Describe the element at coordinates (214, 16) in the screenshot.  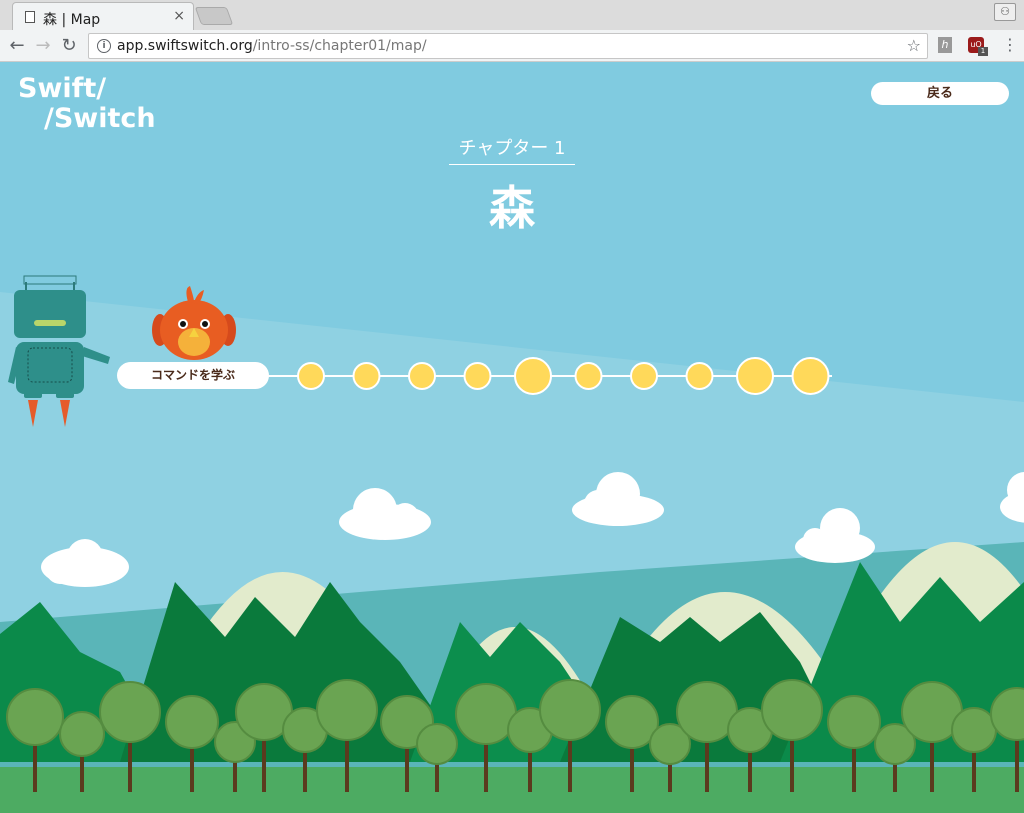
I see `new-tab-button` at that location.